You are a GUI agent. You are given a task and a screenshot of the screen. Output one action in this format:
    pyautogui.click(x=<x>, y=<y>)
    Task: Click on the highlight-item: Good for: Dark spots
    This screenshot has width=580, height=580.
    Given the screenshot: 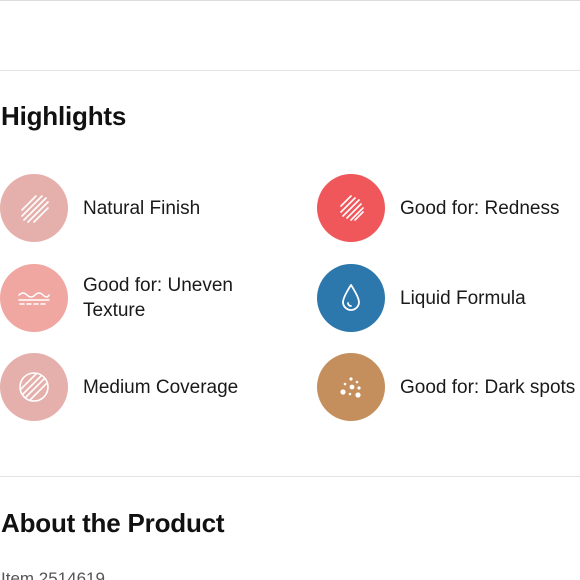 What is the action you would take?
    pyautogui.click(x=448, y=387)
    